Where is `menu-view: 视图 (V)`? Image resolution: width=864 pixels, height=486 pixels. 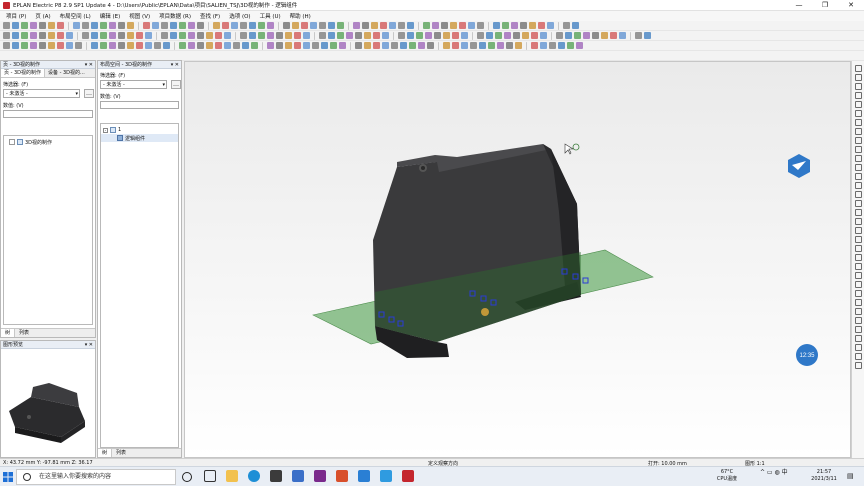
menu-view: 视图 (V) is located at coordinates (139, 16).